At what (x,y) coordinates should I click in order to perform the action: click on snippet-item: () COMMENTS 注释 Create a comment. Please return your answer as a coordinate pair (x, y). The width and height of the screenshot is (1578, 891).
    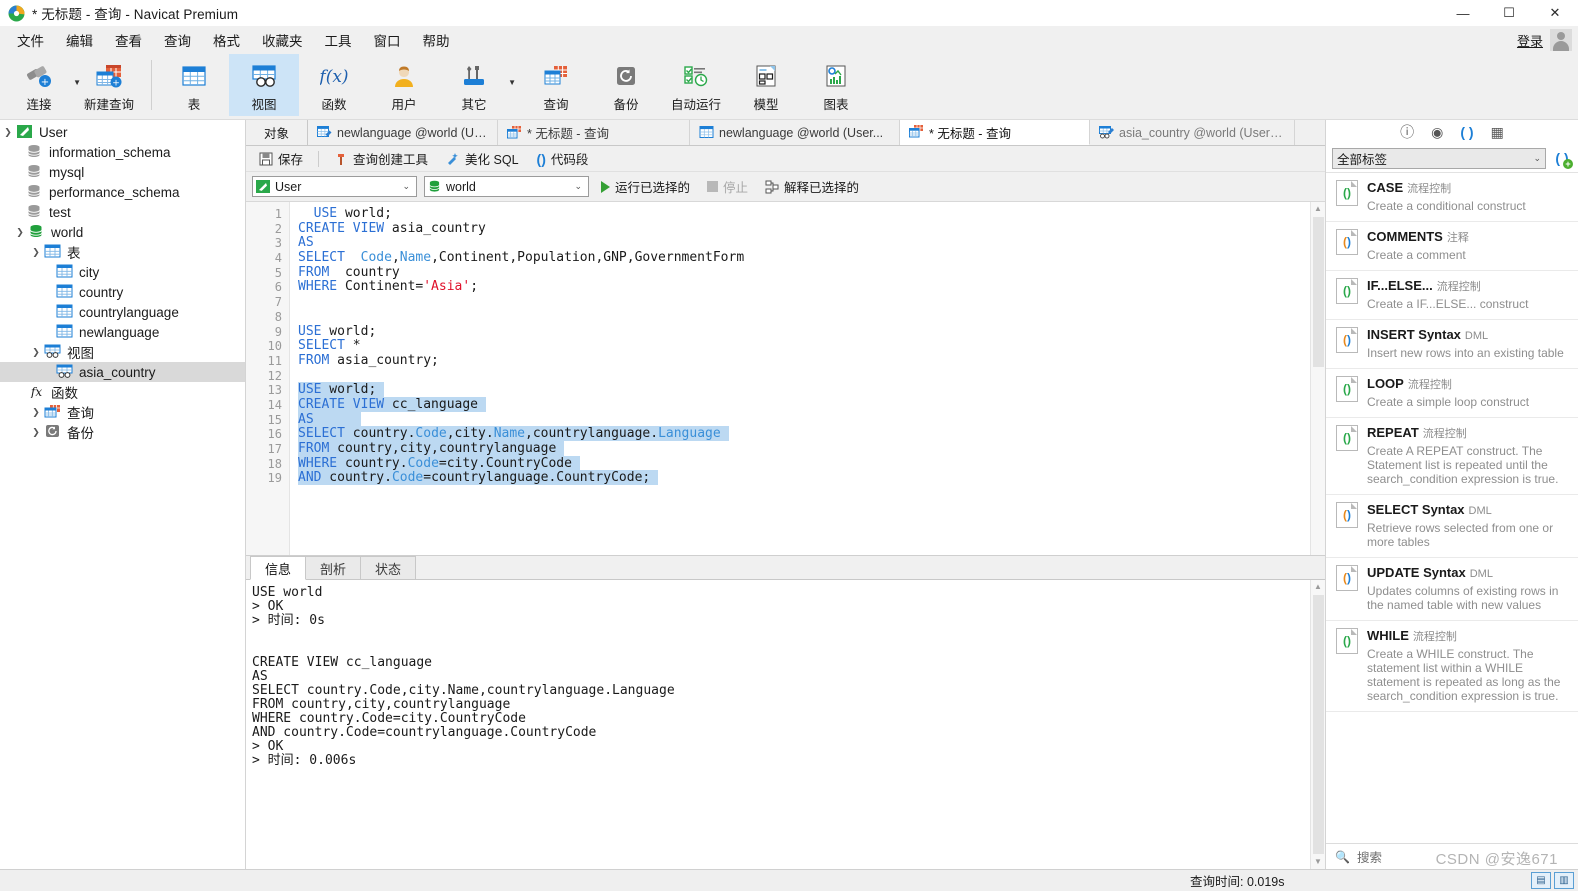
    Looking at the image, I should click on (1452, 246).